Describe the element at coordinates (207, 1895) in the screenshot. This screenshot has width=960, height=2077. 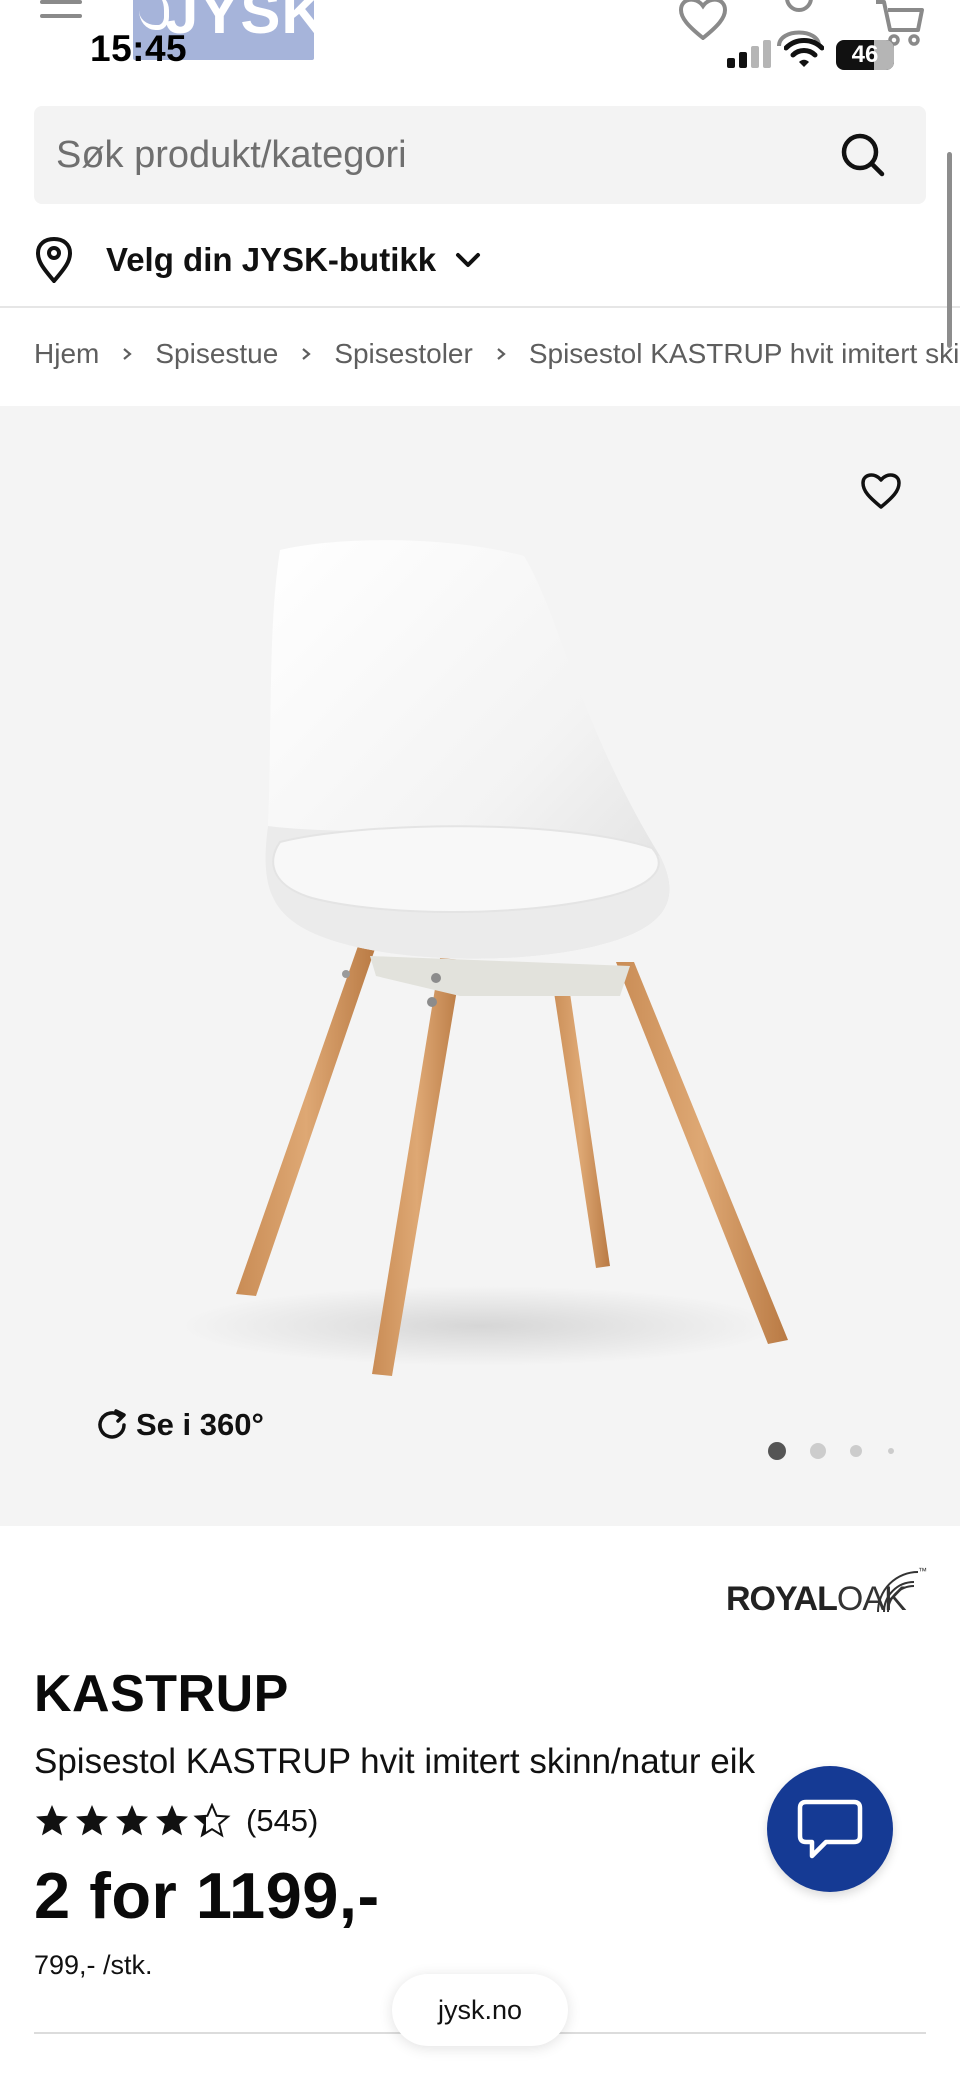
I see `product-price: 2 for 1199,-` at that location.